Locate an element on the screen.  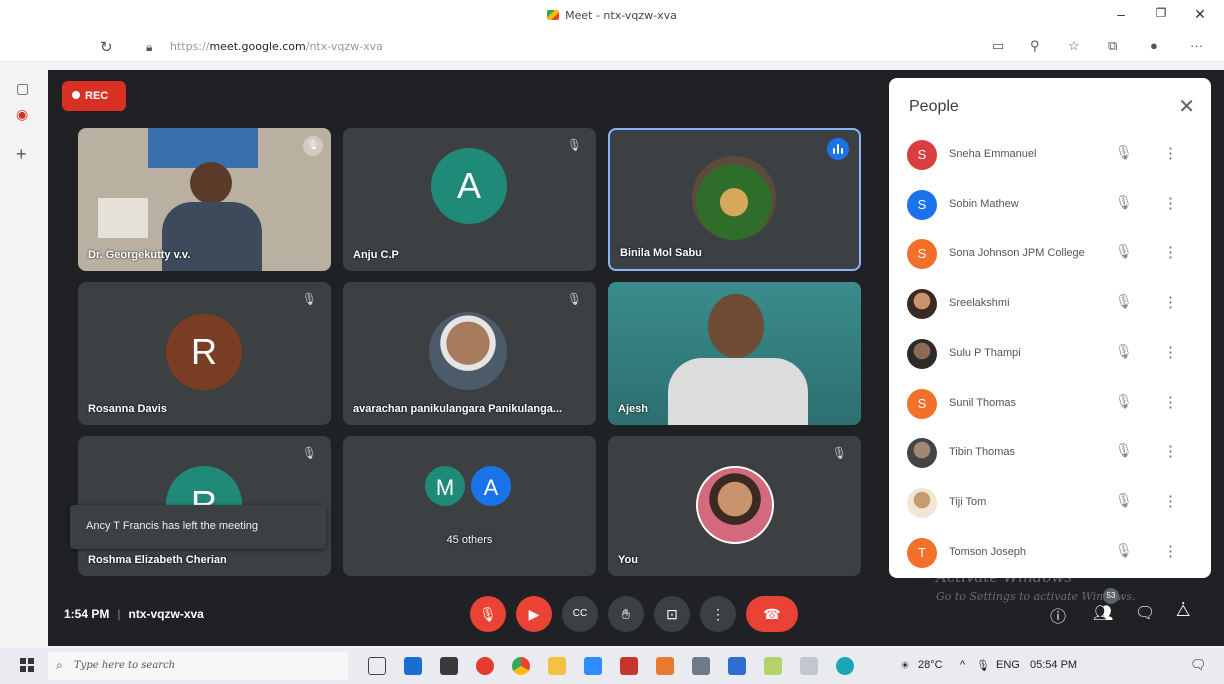
more-options-button: ⋮ is located at coordinates (718, 614).